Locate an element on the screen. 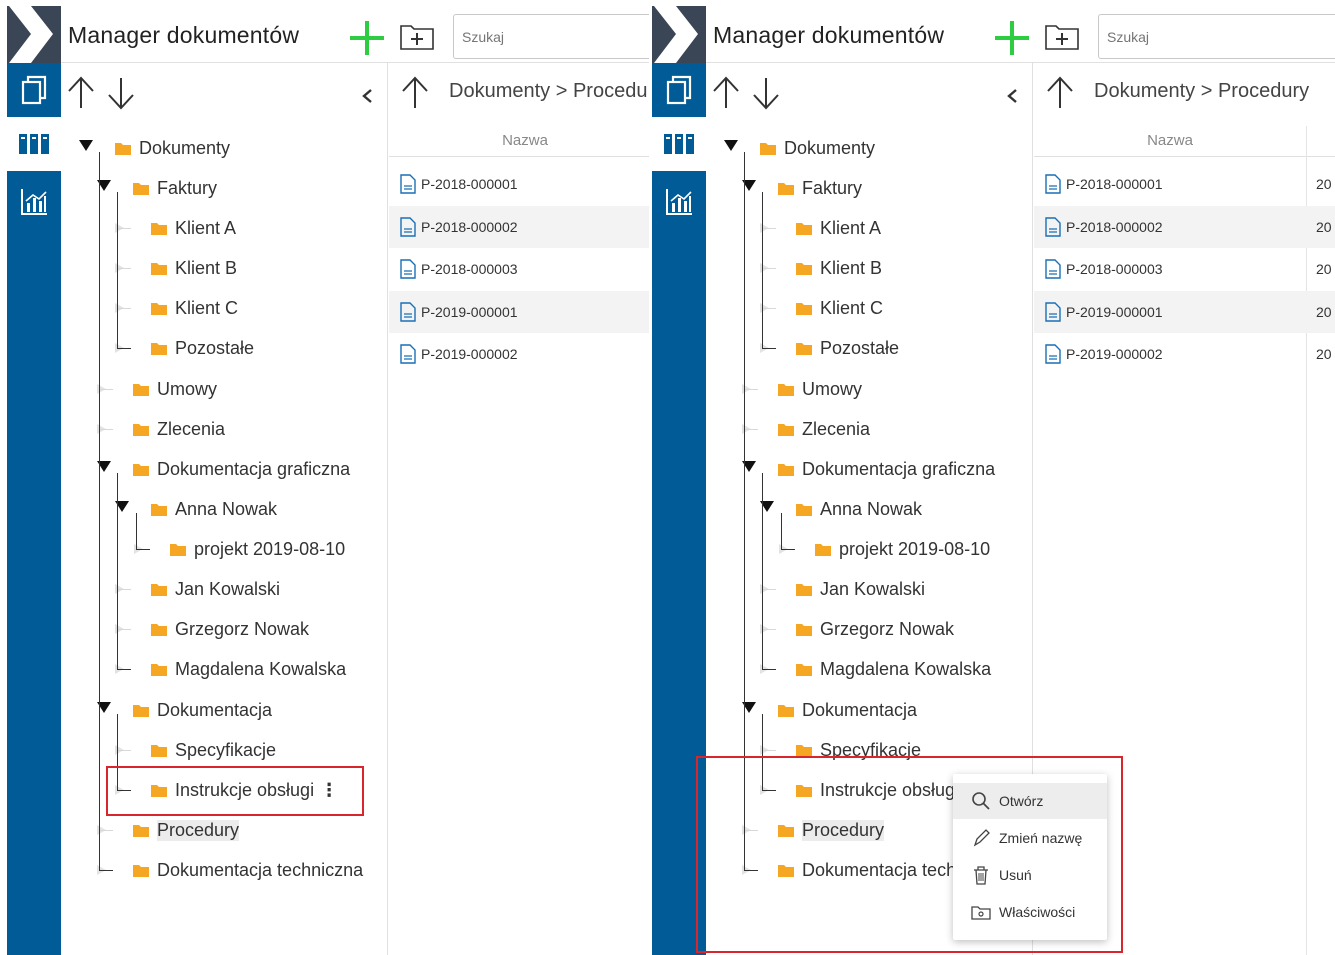  tree-node-label: Dokumenty is located at coordinates (185, 147).